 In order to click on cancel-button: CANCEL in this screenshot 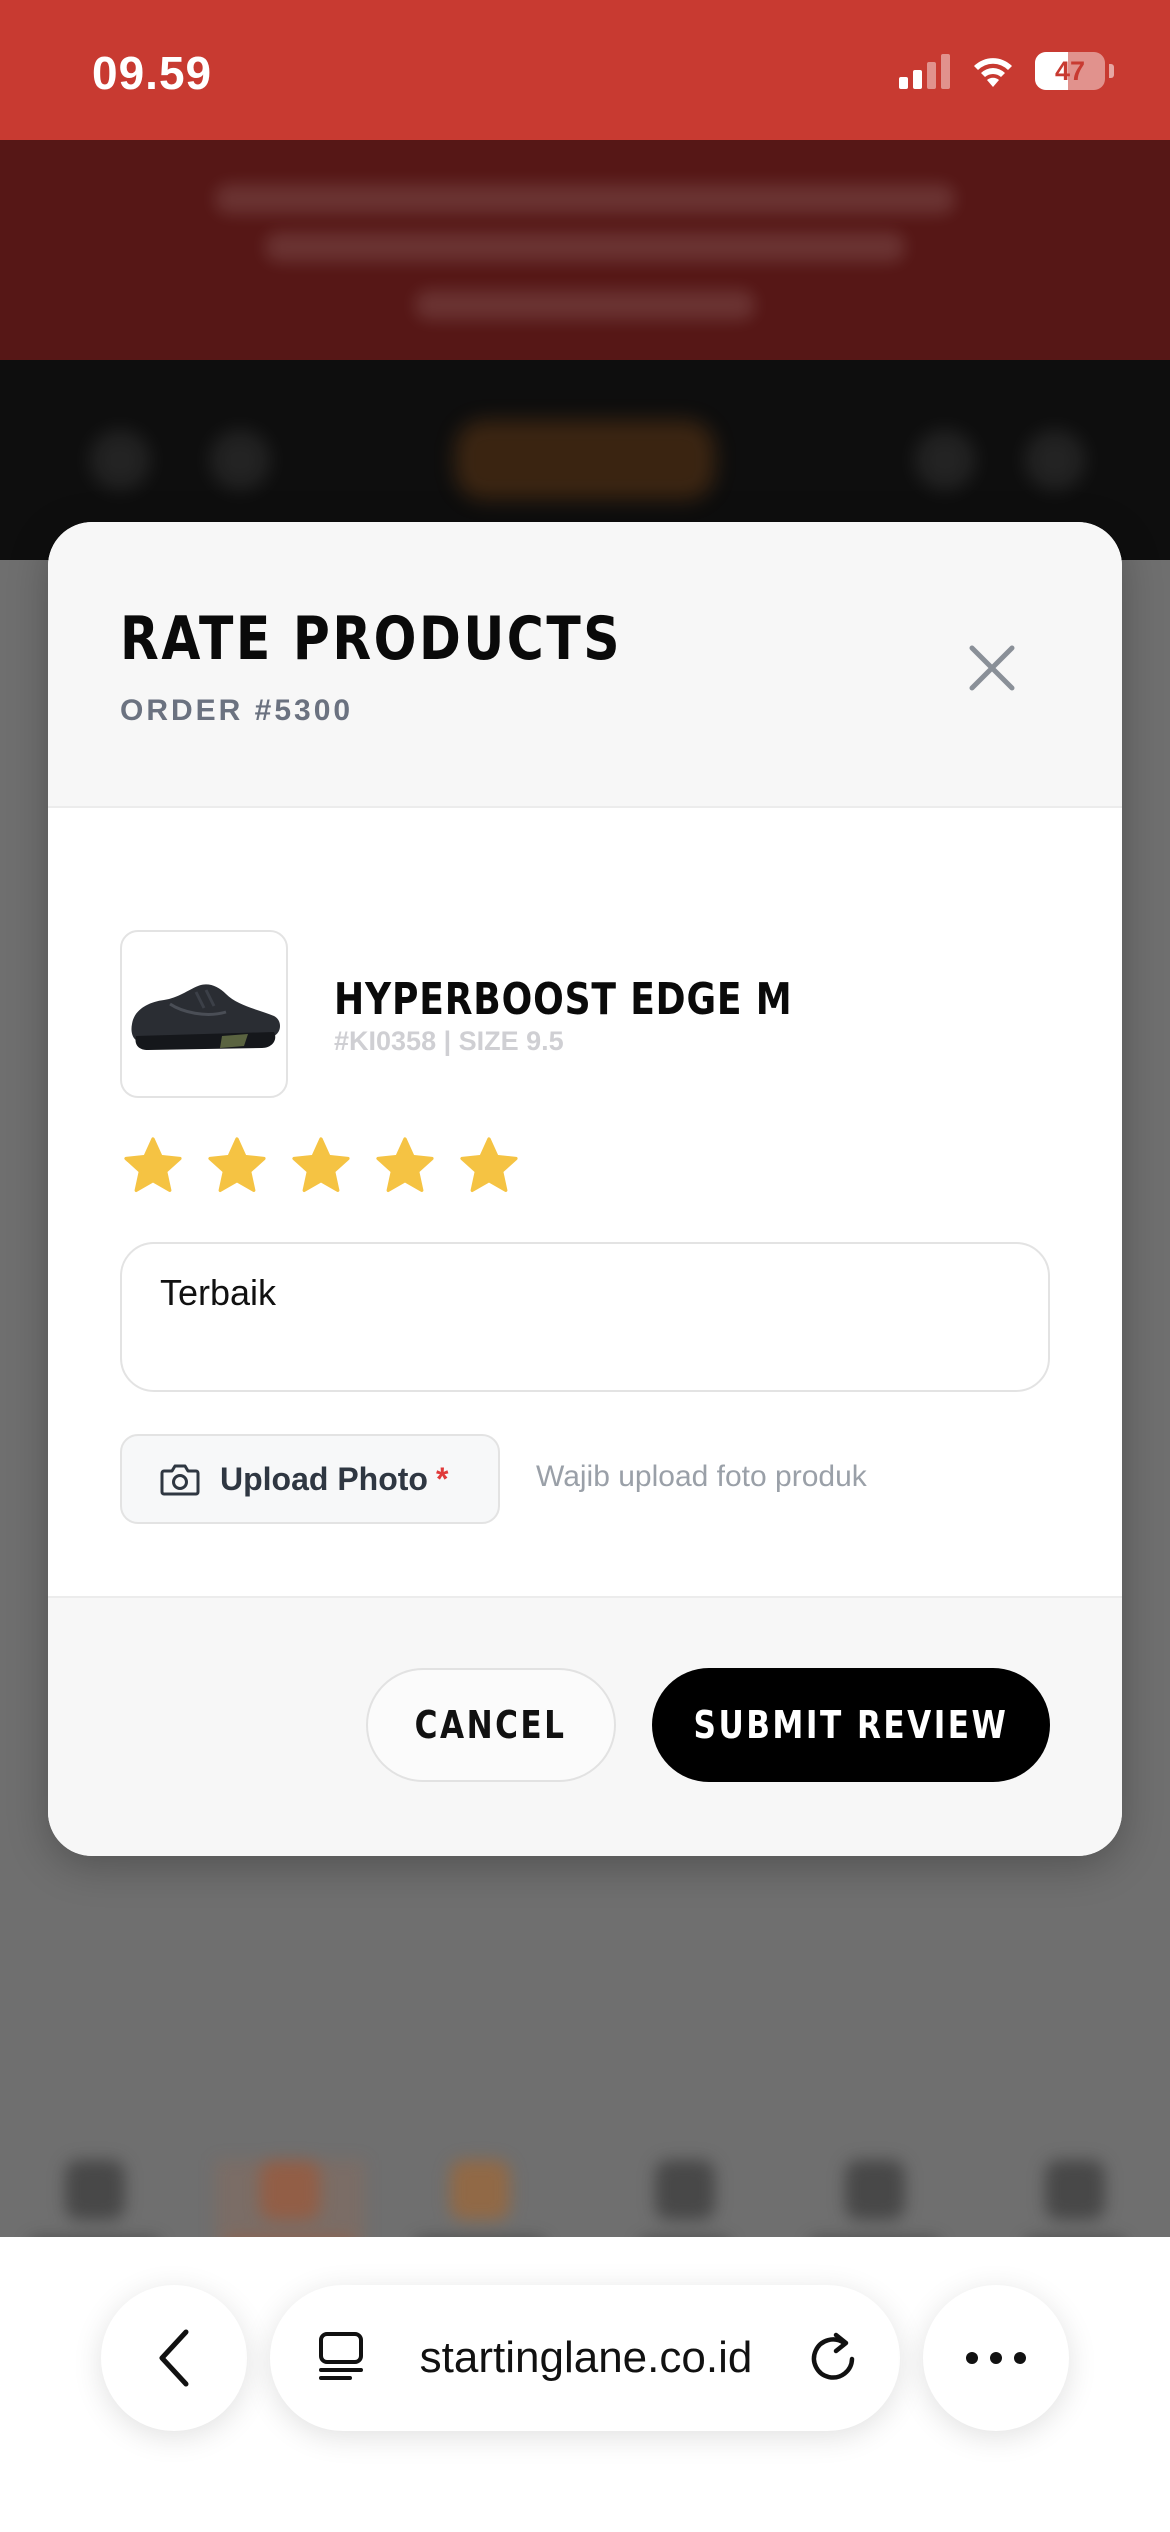, I will do `click(491, 1725)`.